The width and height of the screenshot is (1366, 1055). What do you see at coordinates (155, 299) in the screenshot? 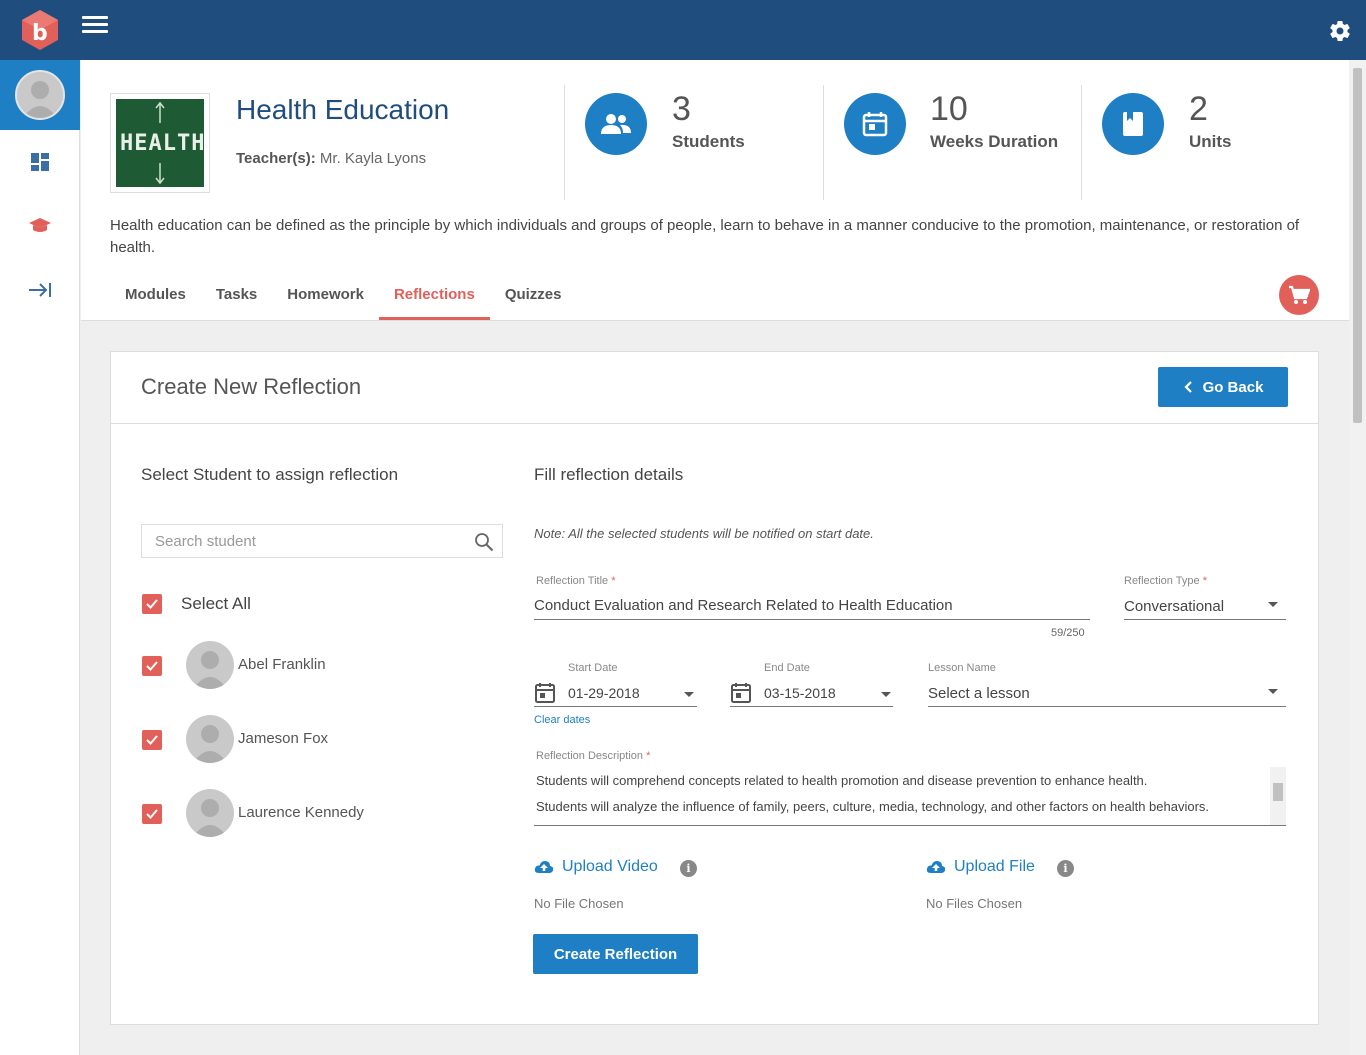
I see `tab-modules: Modules` at bounding box center [155, 299].